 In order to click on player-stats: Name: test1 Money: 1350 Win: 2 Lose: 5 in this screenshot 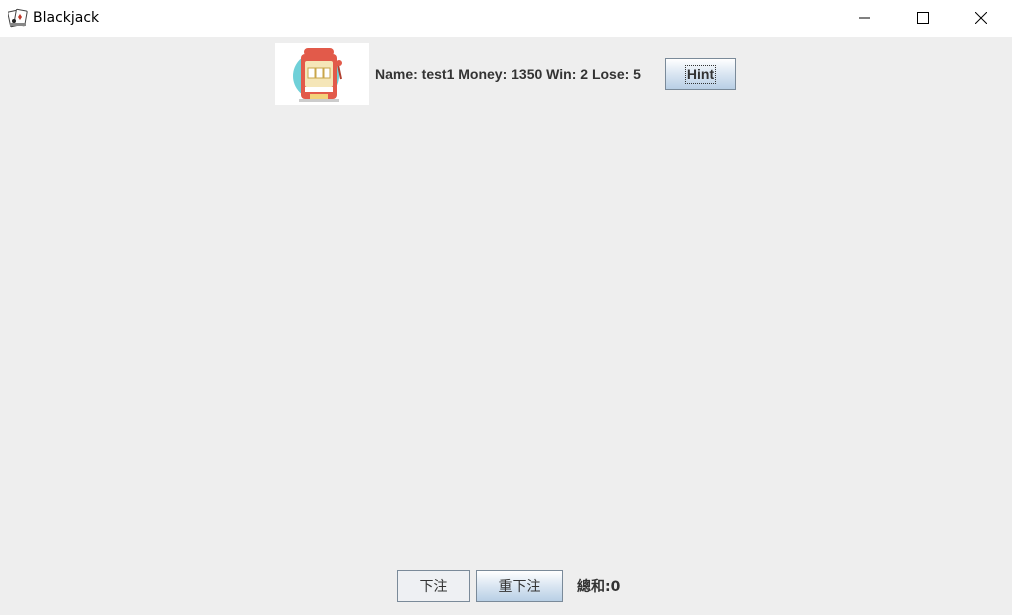, I will do `click(508, 74)`.